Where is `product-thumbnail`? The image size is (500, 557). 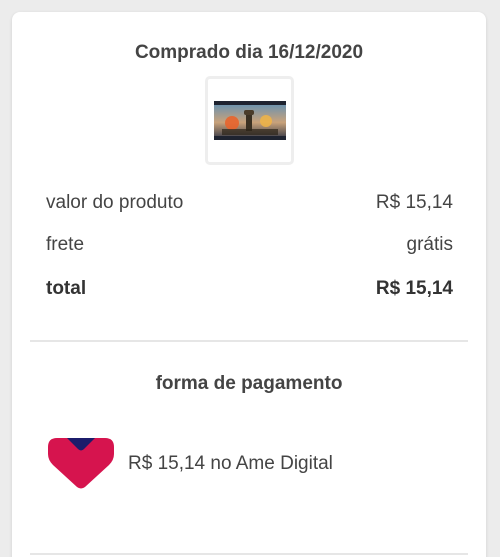 product-thumbnail is located at coordinates (249, 120).